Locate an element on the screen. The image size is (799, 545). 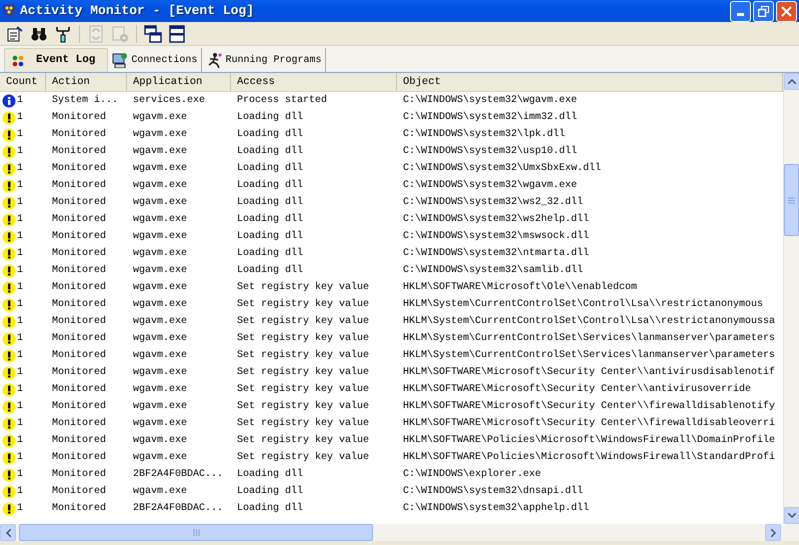
grip-icon is located at coordinates (196, 532).